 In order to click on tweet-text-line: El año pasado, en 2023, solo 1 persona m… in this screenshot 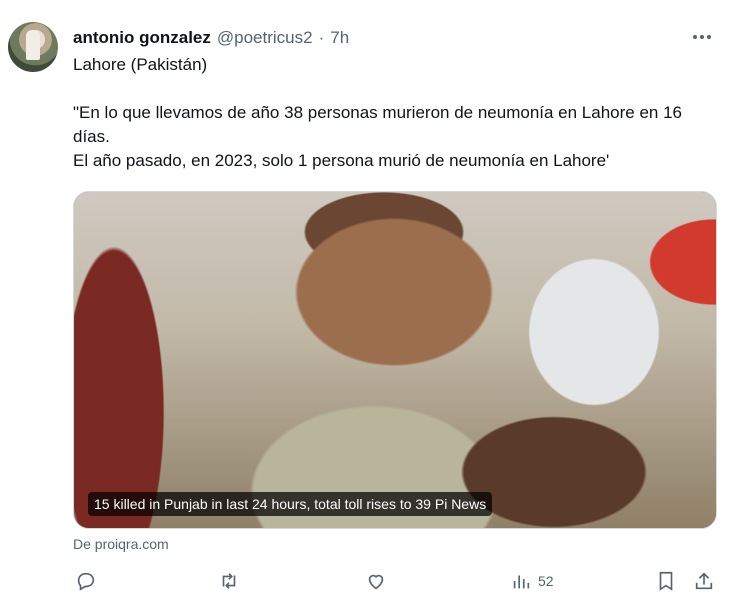, I will do `click(341, 160)`.